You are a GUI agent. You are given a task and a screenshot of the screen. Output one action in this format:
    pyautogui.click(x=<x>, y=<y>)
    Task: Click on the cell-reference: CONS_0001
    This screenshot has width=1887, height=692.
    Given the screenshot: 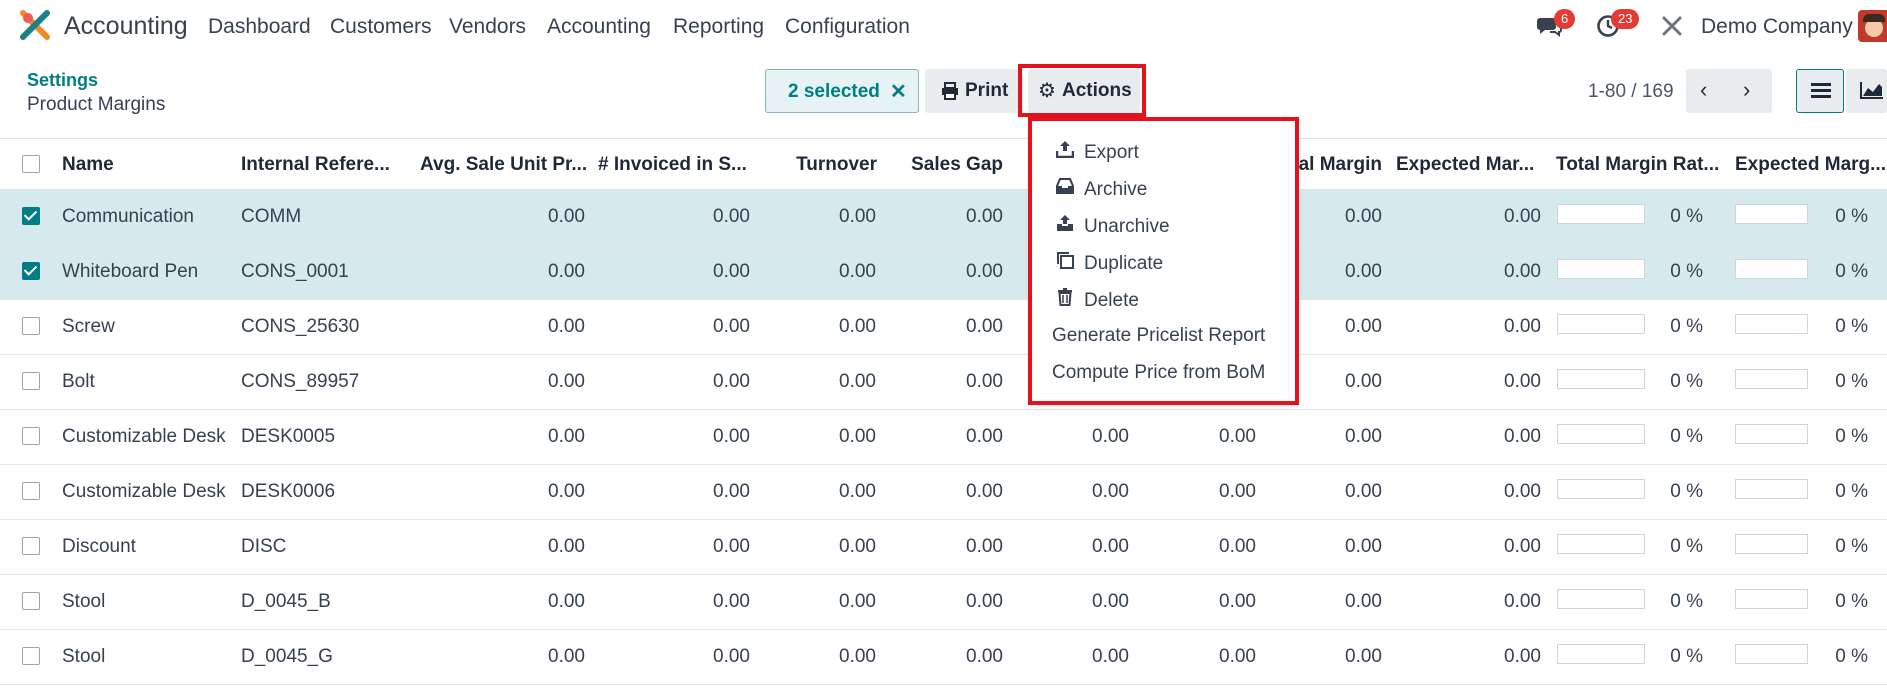 What is the action you would take?
    pyautogui.click(x=295, y=271)
    